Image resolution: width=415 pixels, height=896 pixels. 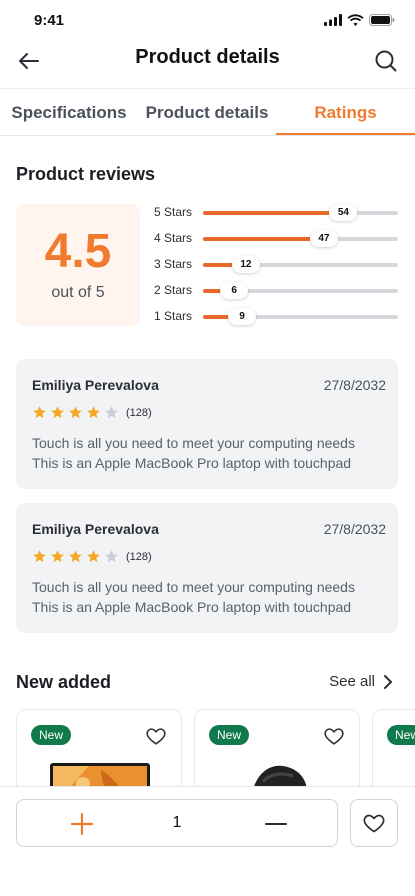 I want to click on nav-bar: Product details, so click(x=207, y=62).